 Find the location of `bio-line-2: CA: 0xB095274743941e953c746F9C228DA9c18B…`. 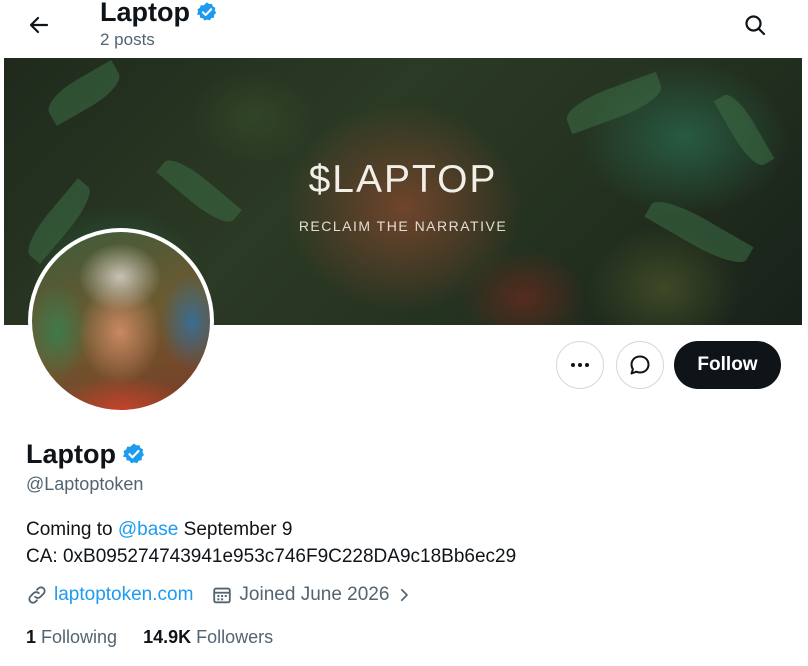

bio-line-2: CA: 0xB095274743941e953c746F9C228DA9c18B… is located at coordinates (271, 556).